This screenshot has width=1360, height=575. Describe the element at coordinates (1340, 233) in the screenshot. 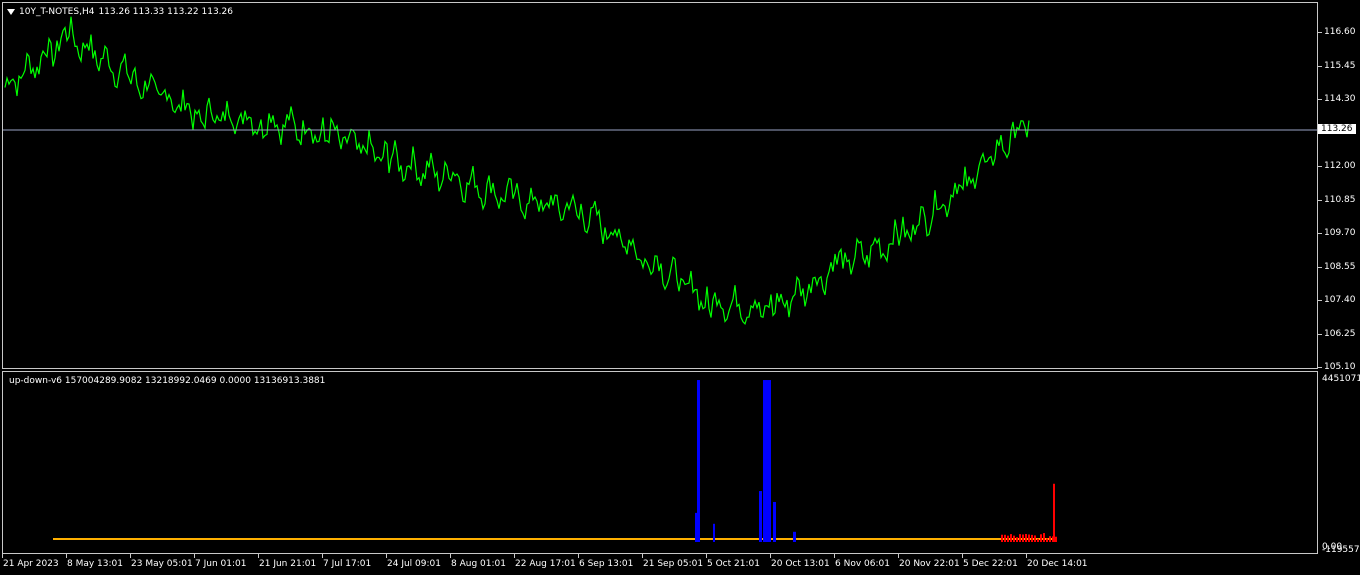

I see `price-tick-label: 109.70` at that location.